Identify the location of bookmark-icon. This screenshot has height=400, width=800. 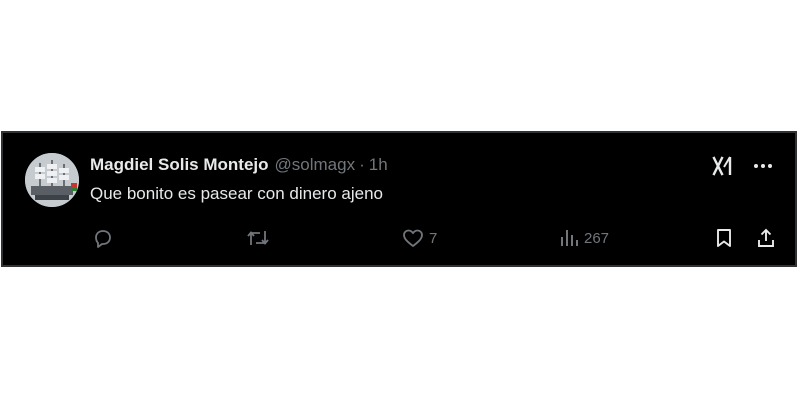
(724, 238).